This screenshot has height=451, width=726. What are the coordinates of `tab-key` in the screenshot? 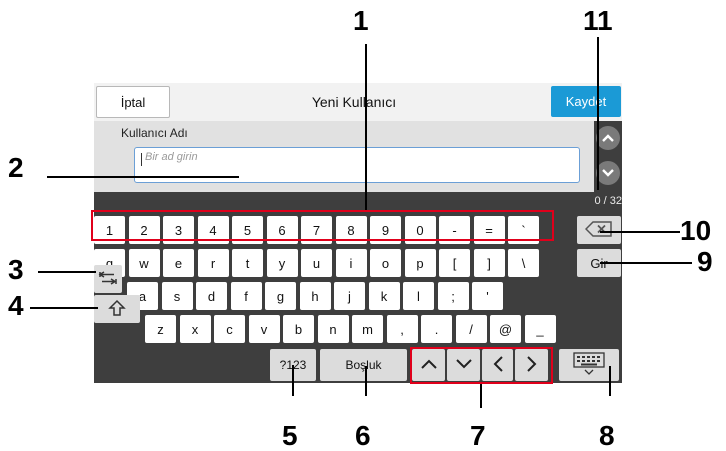 It's located at (108, 279).